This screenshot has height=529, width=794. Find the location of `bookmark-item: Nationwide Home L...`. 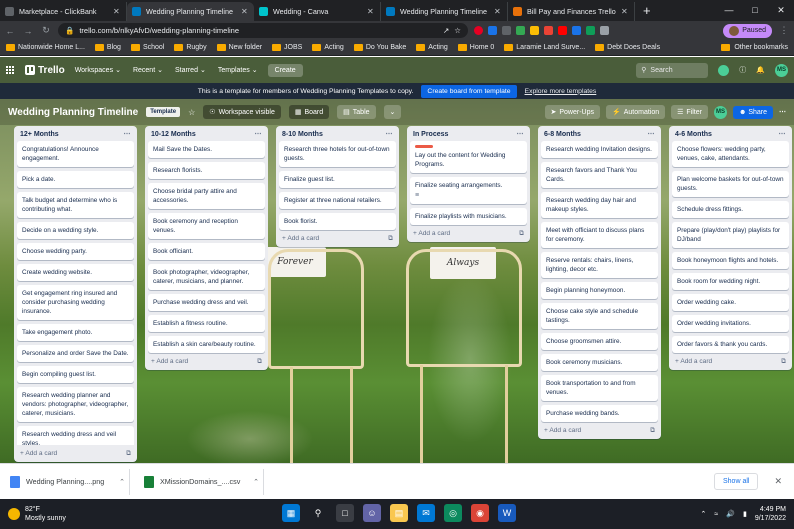

bookmark-item: Nationwide Home L... is located at coordinates (45, 47).